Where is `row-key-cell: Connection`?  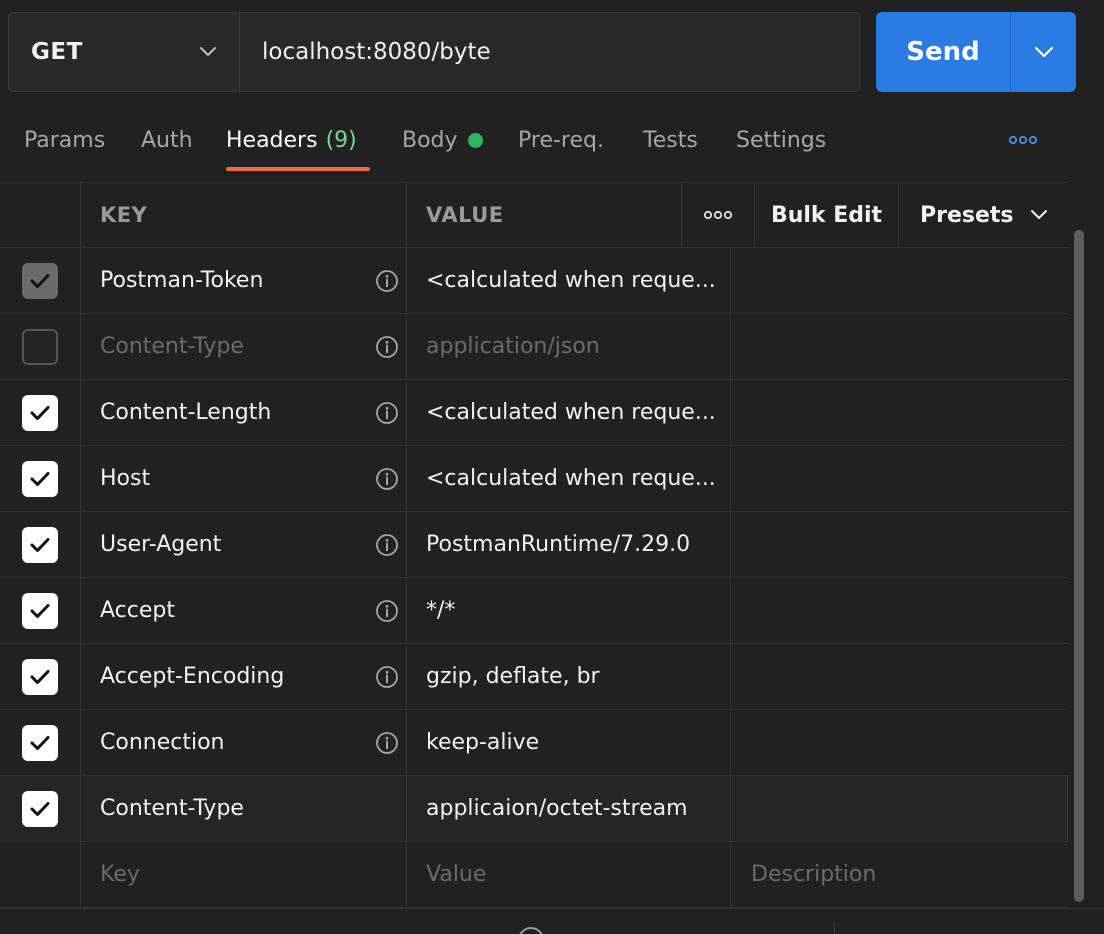 row-key-cell: Connection is located at coordinates (244, 742).